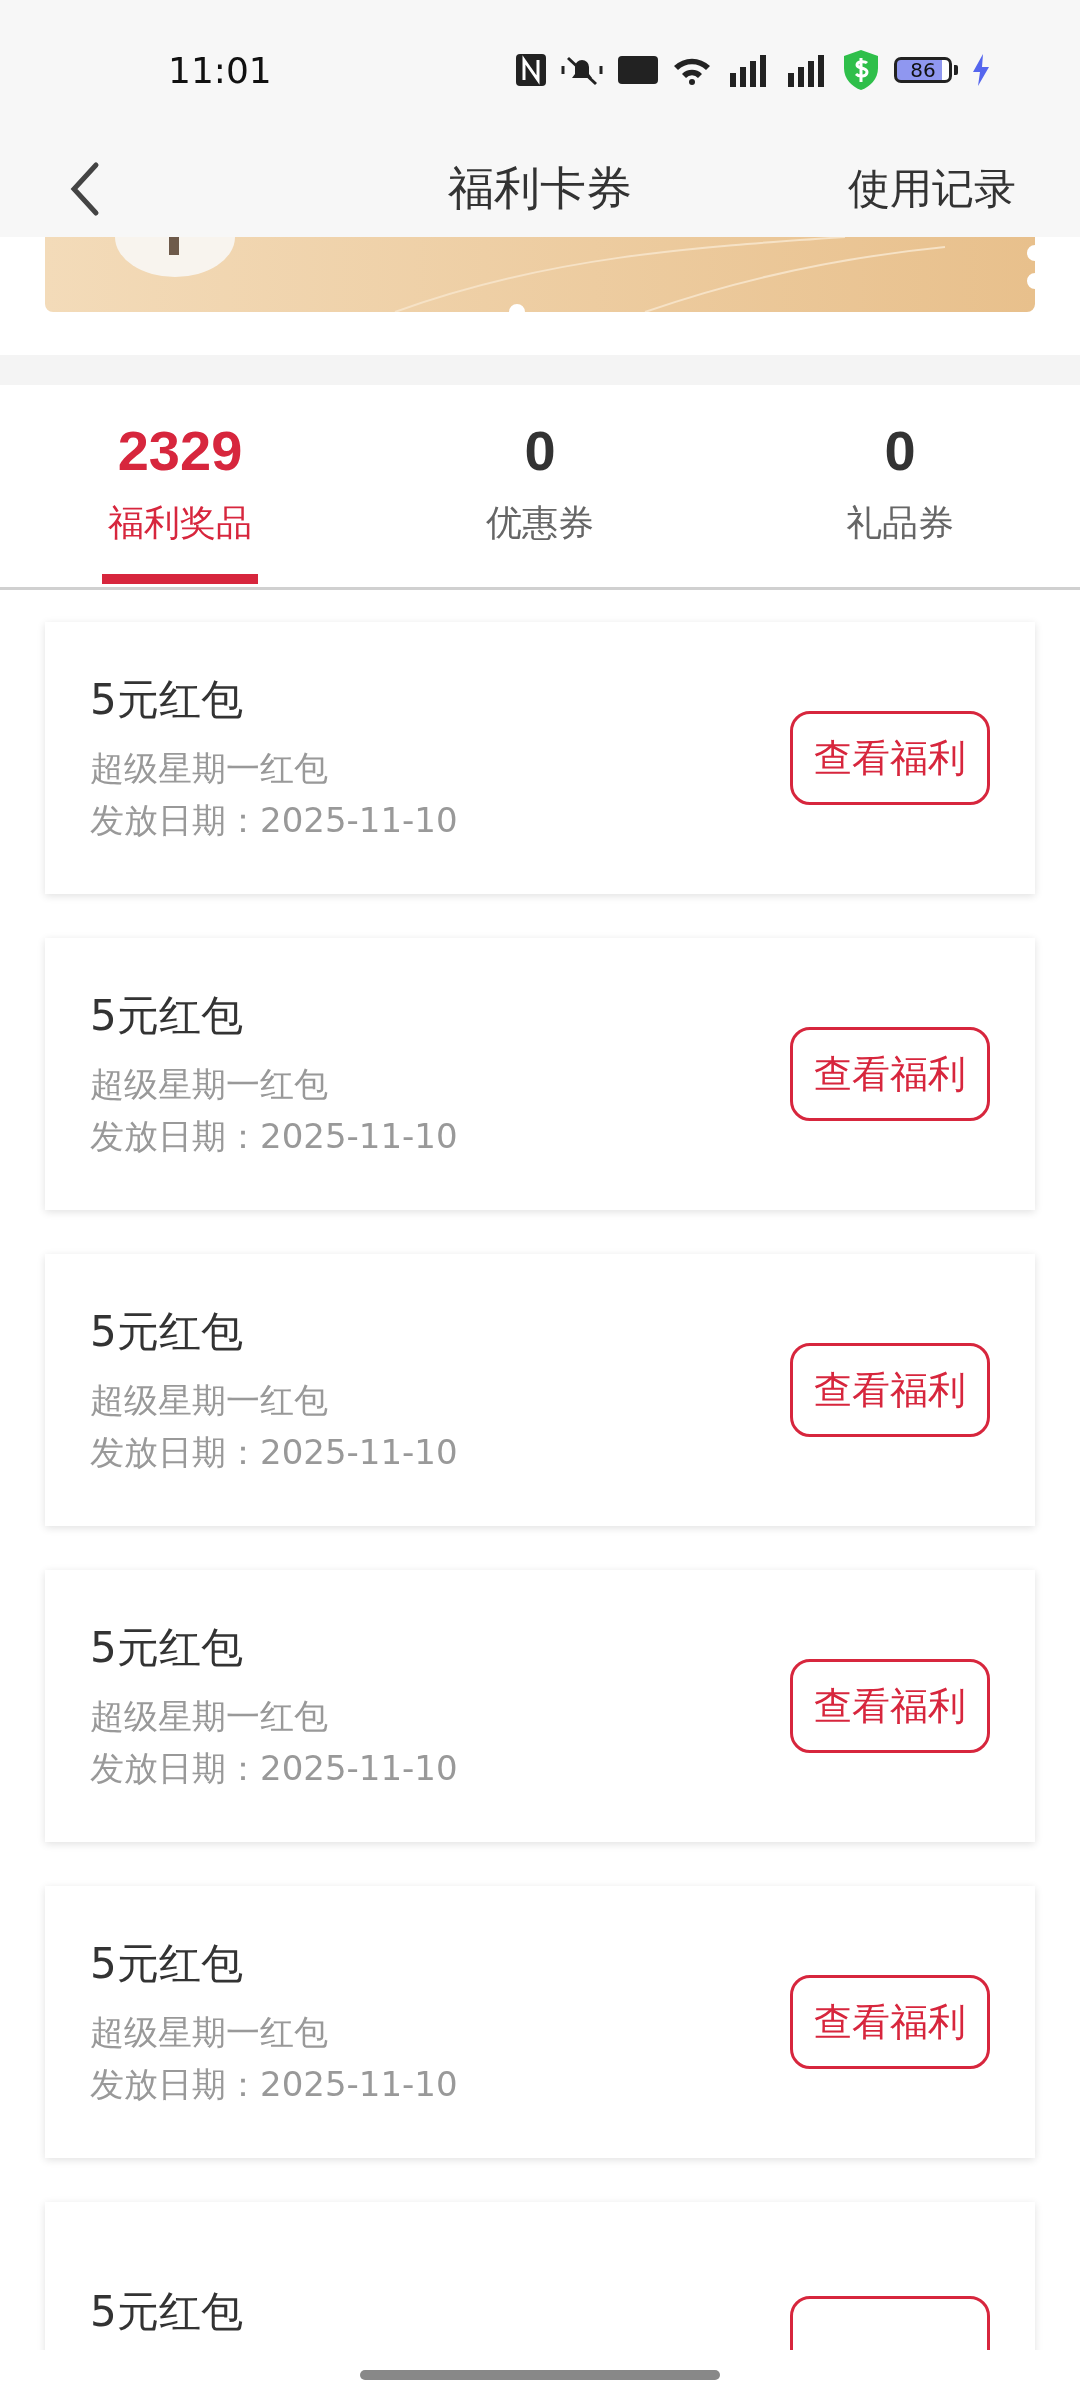 The width and height of the screenshot is (1080, 2400). Describe the element at coordinates (981, 70) in the screenshot. I see `charging-icon` at that location.